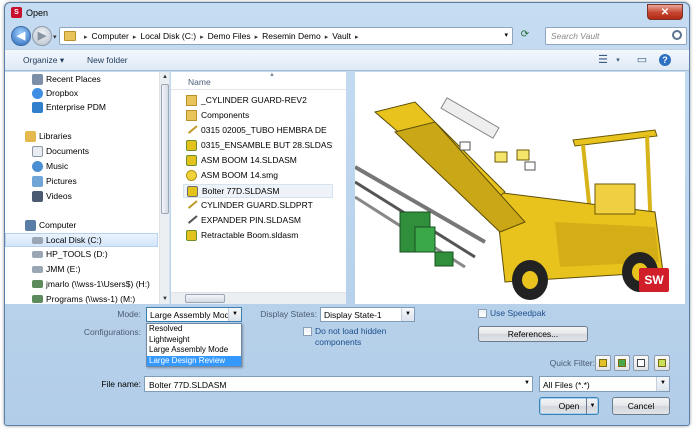  What do you see at coordinates (110, 36) in the screenshot?
I see `breadcrumb-computer: Computer` at bounding box center [110, 36].